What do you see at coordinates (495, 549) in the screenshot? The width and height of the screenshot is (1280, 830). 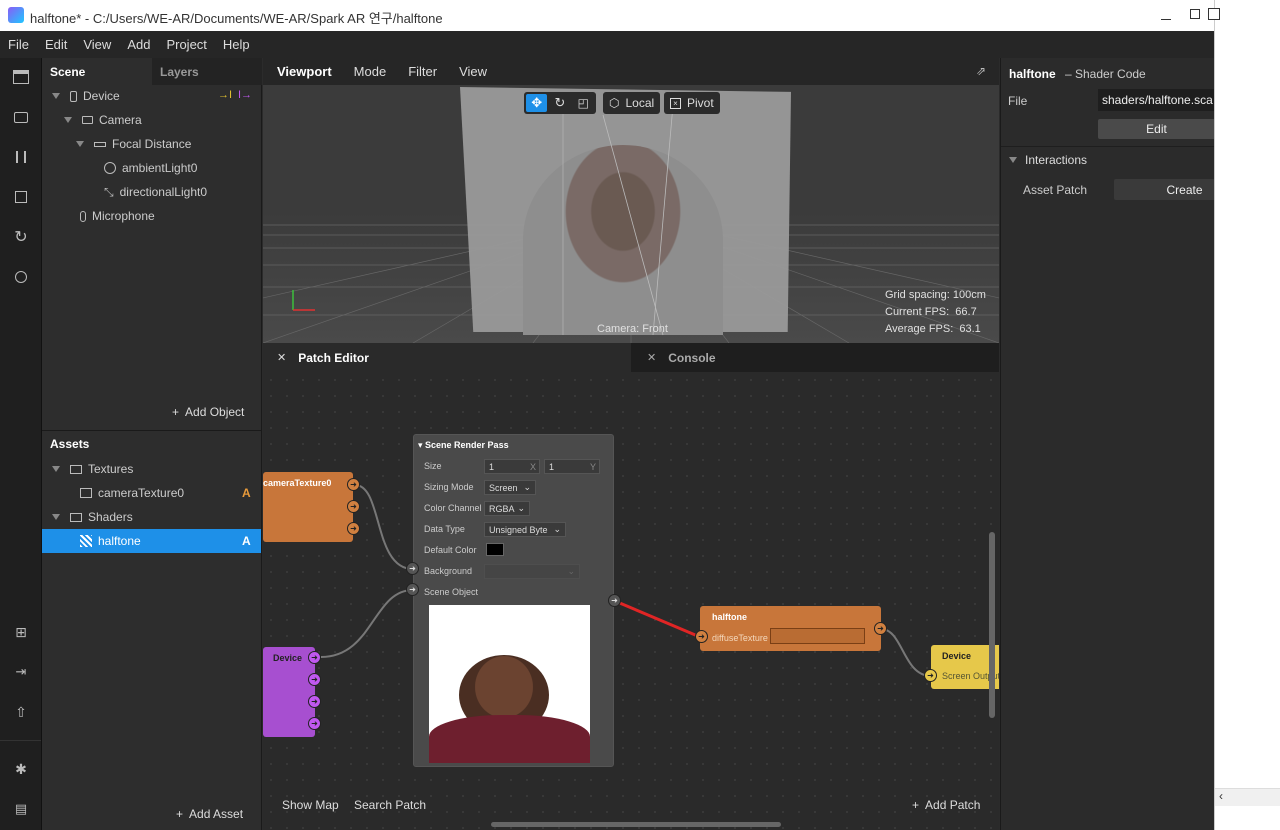 I see `default-color-swatch` at bounding box center [495, 549].